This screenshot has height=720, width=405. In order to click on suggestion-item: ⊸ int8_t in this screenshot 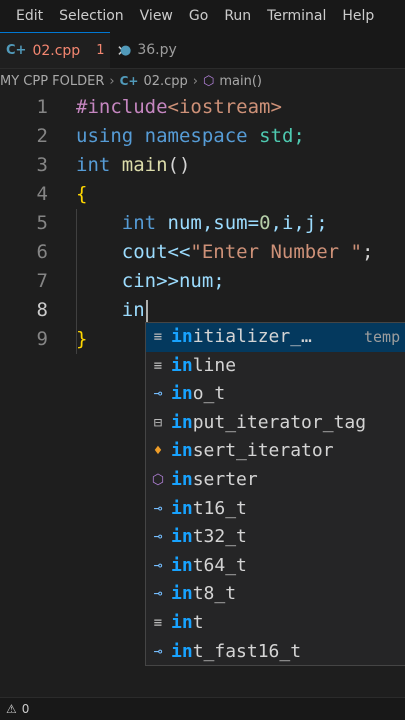, I will do `click(275, 594)`.